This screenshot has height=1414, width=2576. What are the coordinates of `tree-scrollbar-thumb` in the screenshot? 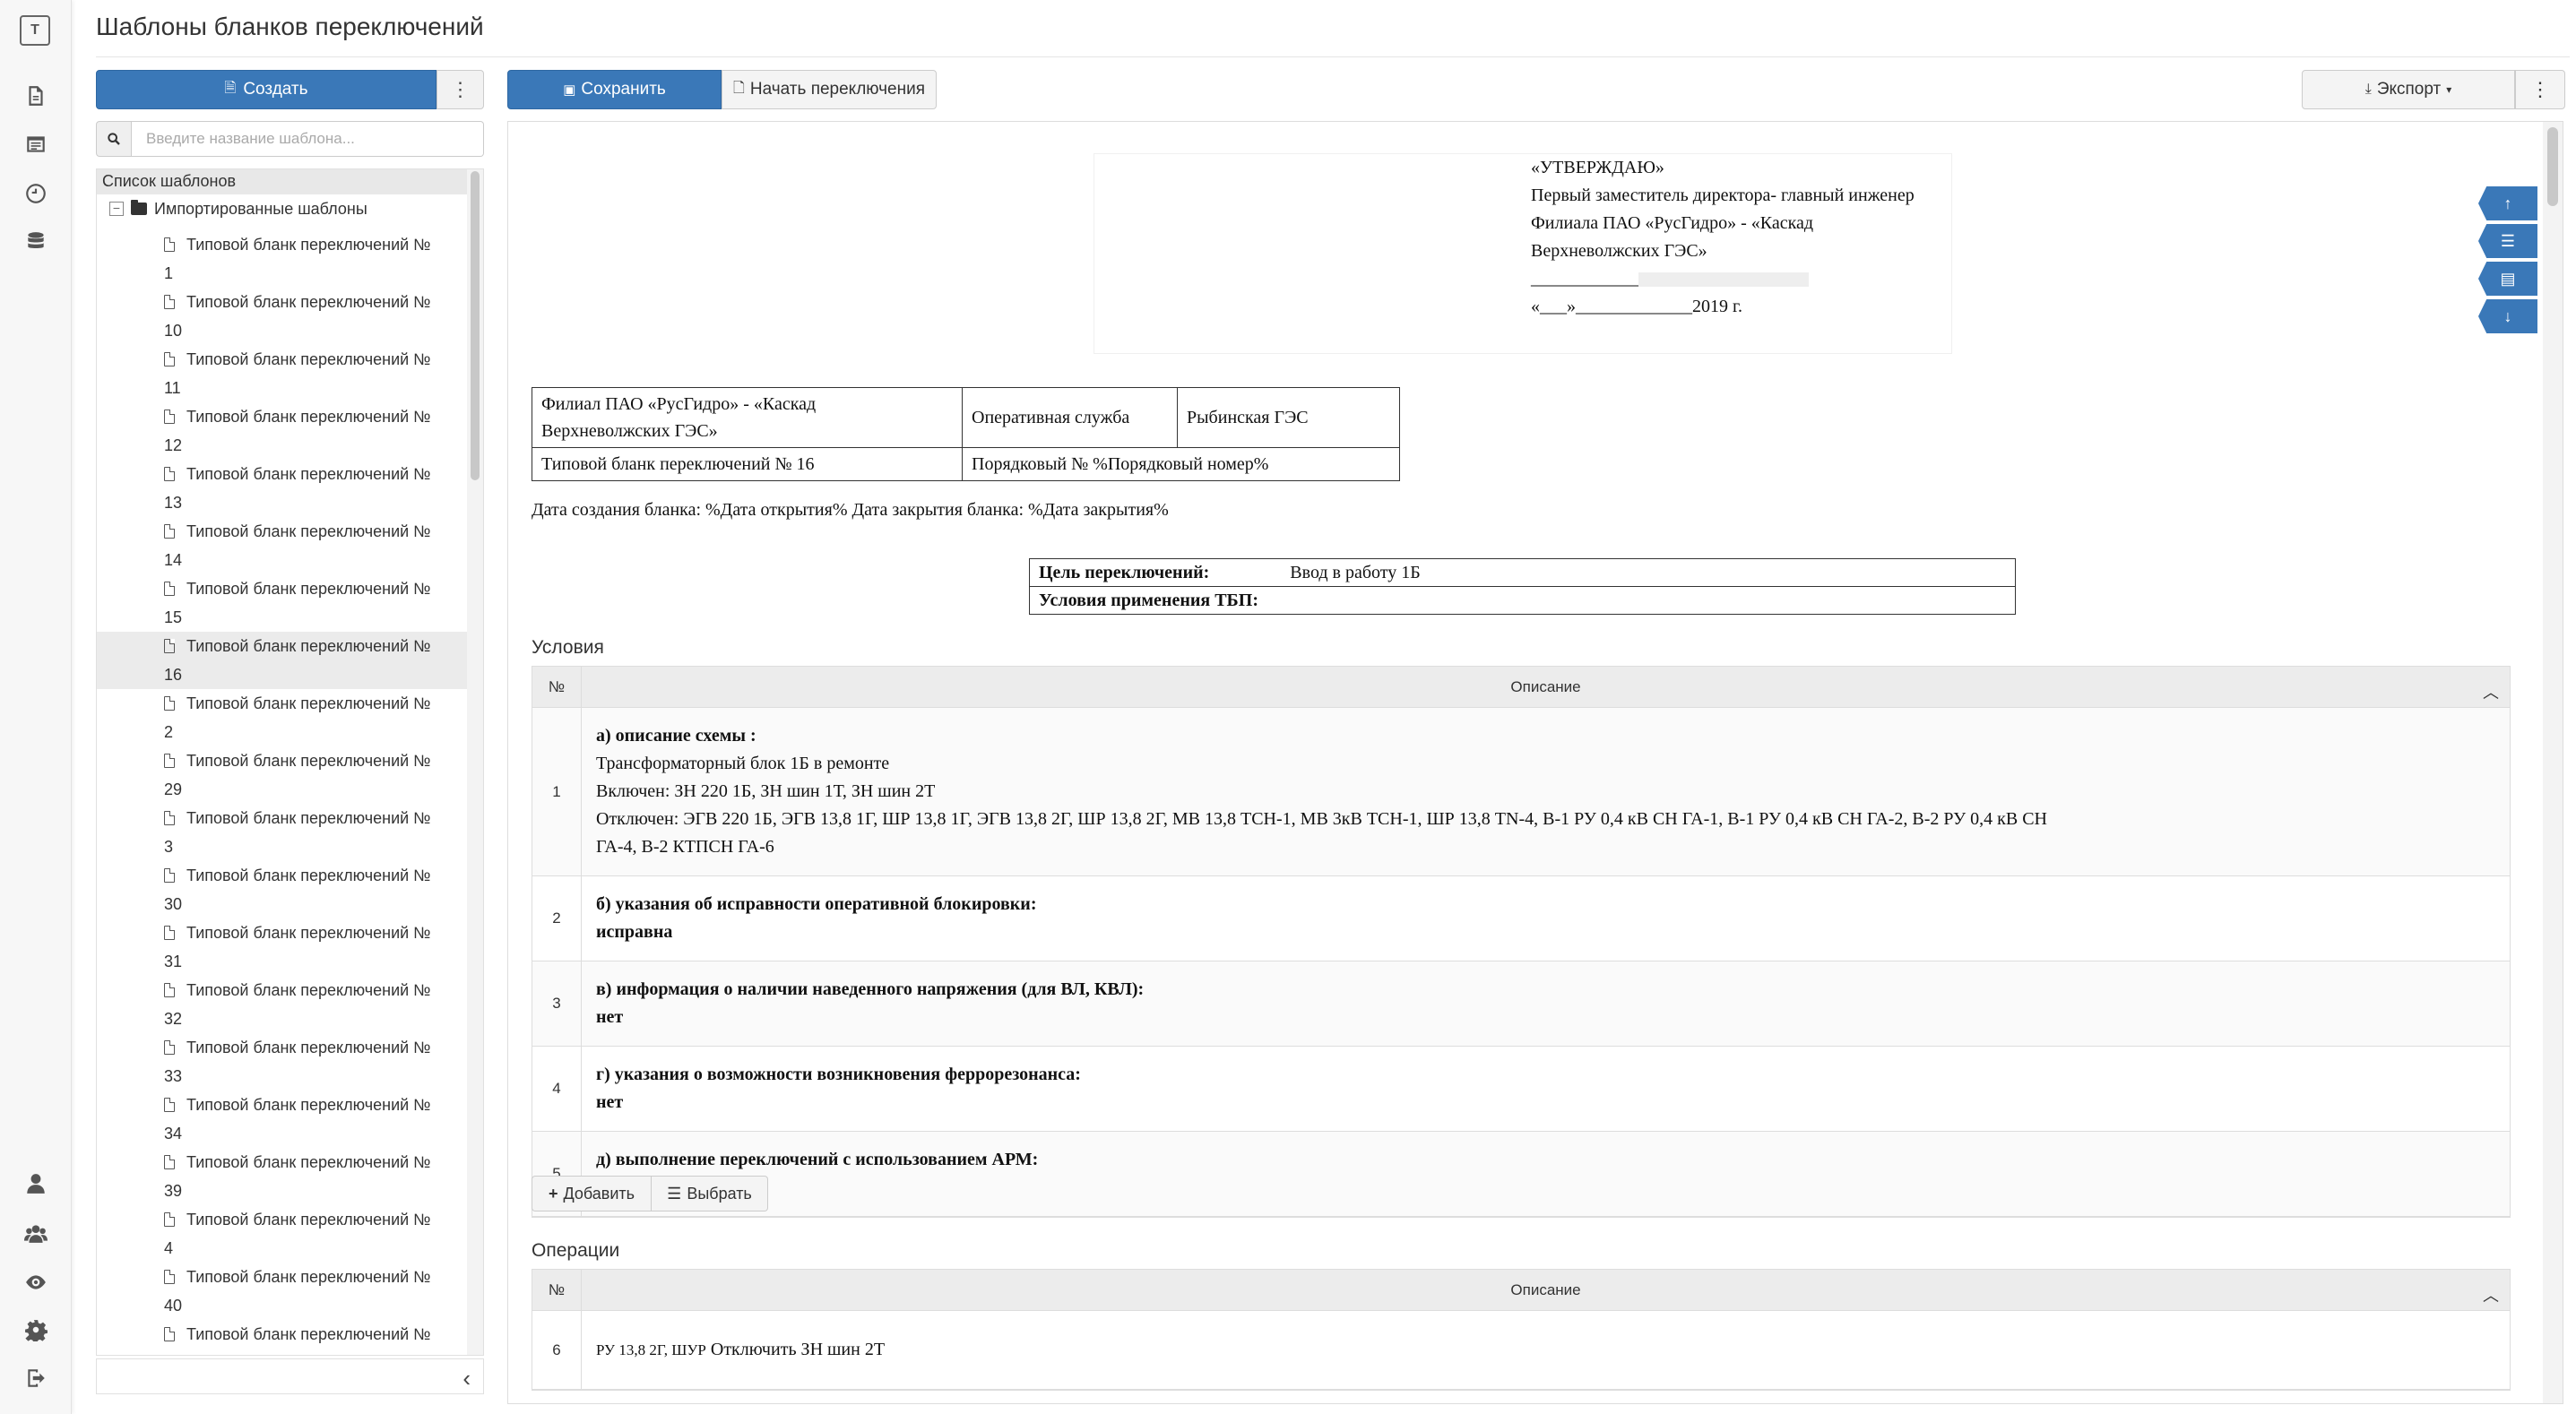 It's located at (475, 325).